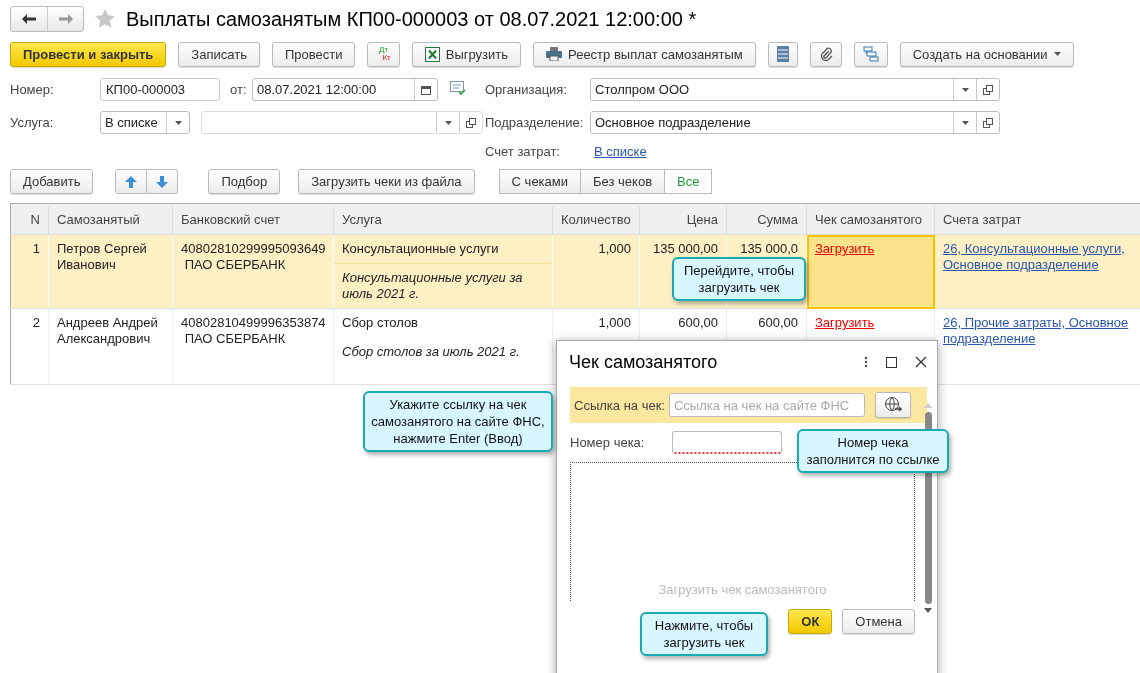 This screenshot has height=673, width=1140. I want to click on table-cell: 40802810499996353874 ПАО СБЕРБАНК, so click(253, 330).